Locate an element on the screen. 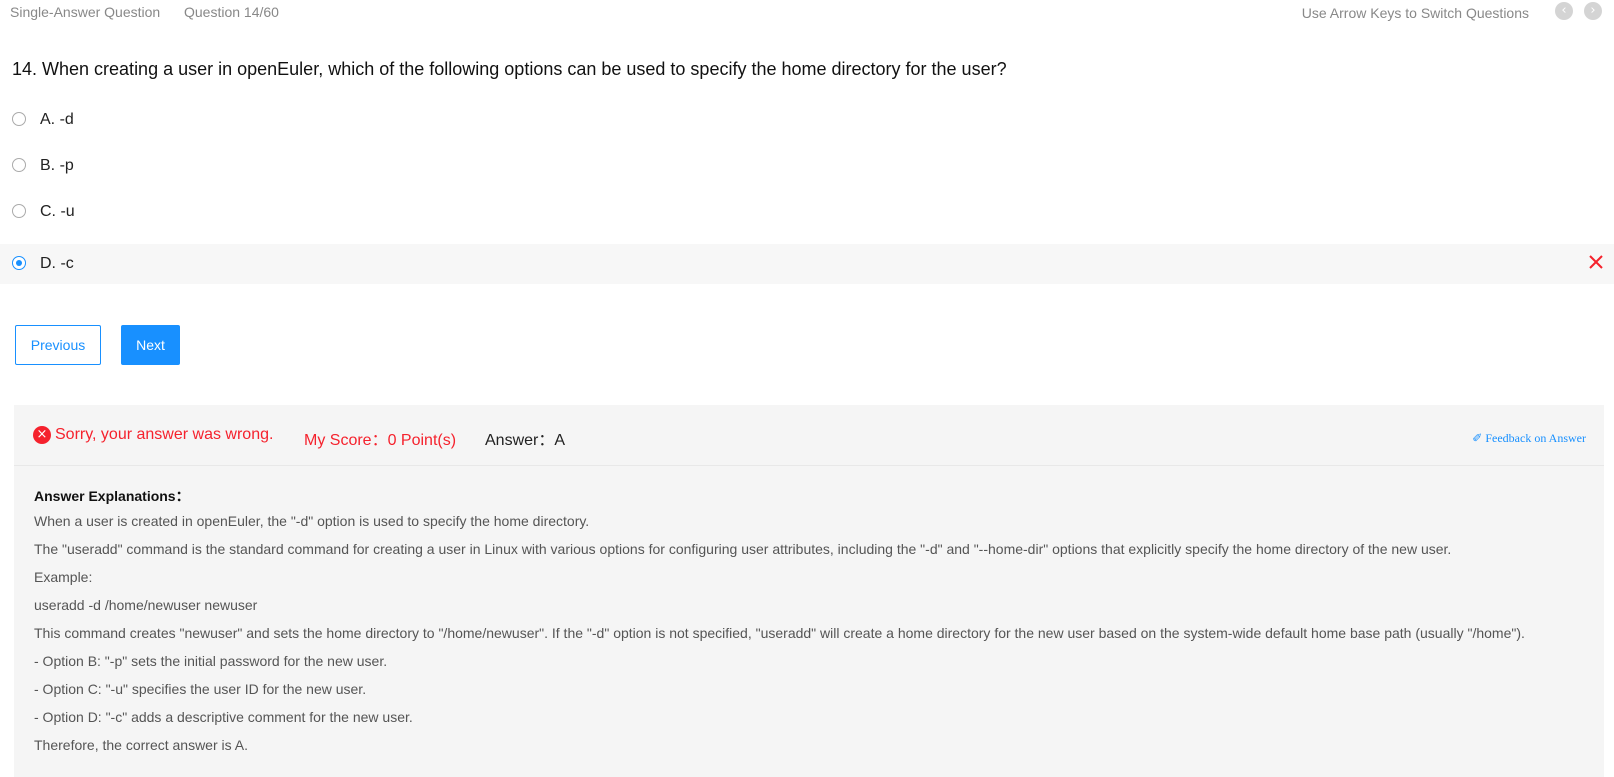  my-score: My Score：0 Point(s) is located at coordinates (380, 440).